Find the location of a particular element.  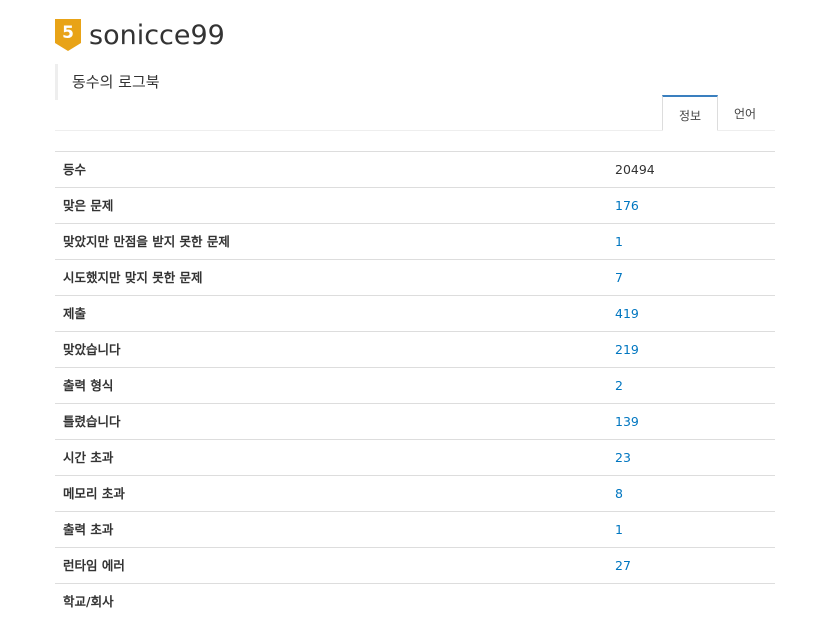

table-row: 맞았습니다 219 is located at coordinates (415, 350).